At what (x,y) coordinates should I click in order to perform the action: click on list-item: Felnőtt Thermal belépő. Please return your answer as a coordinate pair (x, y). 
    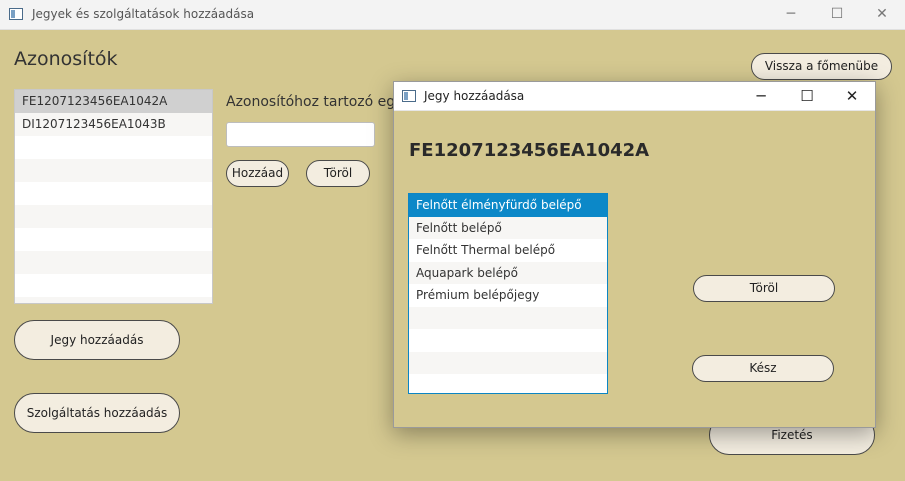
    Looking at the image, I should click on (508, 250).